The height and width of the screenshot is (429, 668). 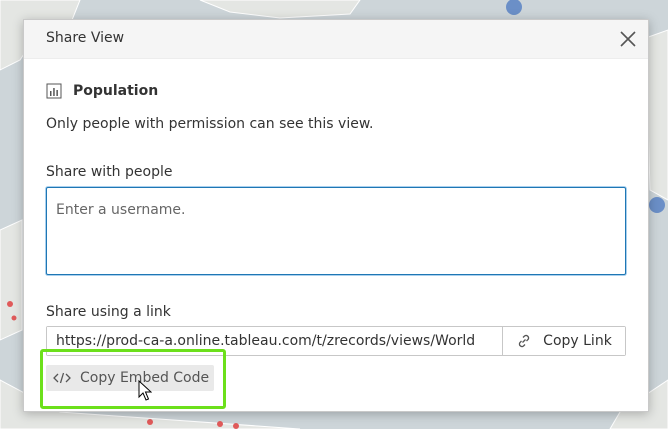 I want to click on dialog-title: Share View, so click(x=85, y=38).